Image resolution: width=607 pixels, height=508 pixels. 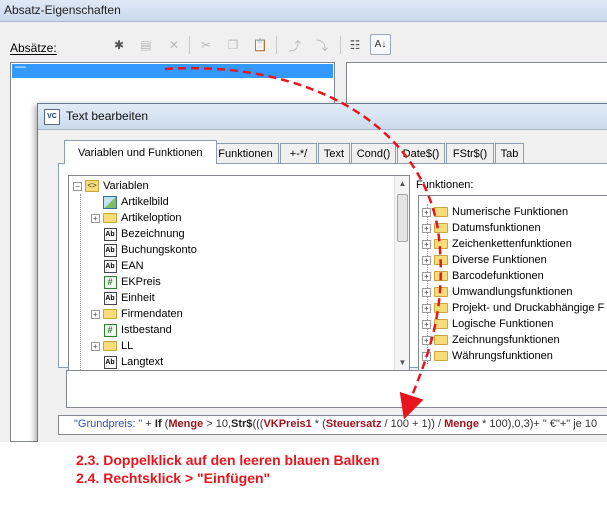 What do you see at coordinates (509, 153) in the screenshot?
I see `tab-tab: Tab` at bounding box center [509, 153].